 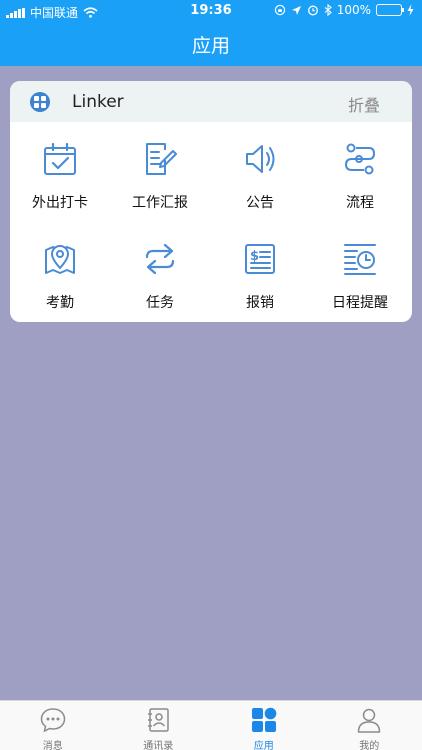 I want to click on tab-contacts: 通讯录, so click(x=159, y=725).